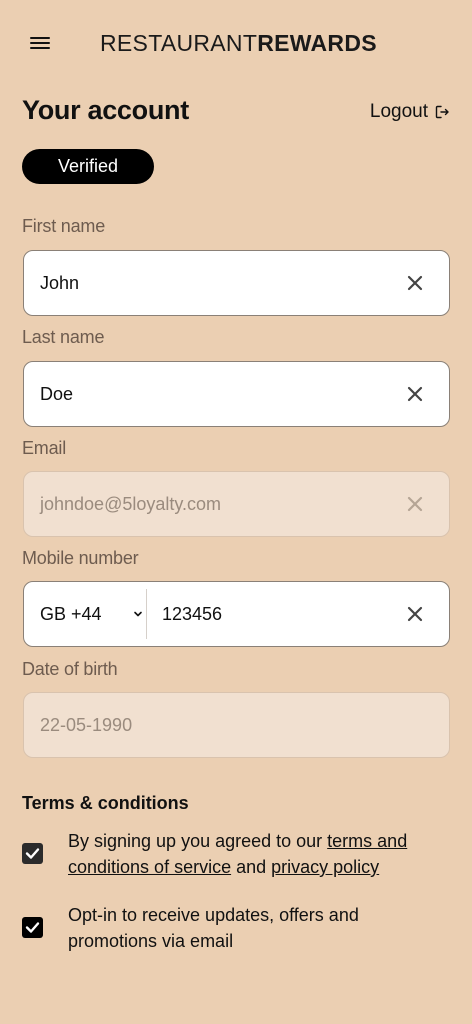 Image resolution: width=472 pixels, height=1024 pixels. I want to click on app-header: RESTAURANTREWARDS, so click(236, 44).